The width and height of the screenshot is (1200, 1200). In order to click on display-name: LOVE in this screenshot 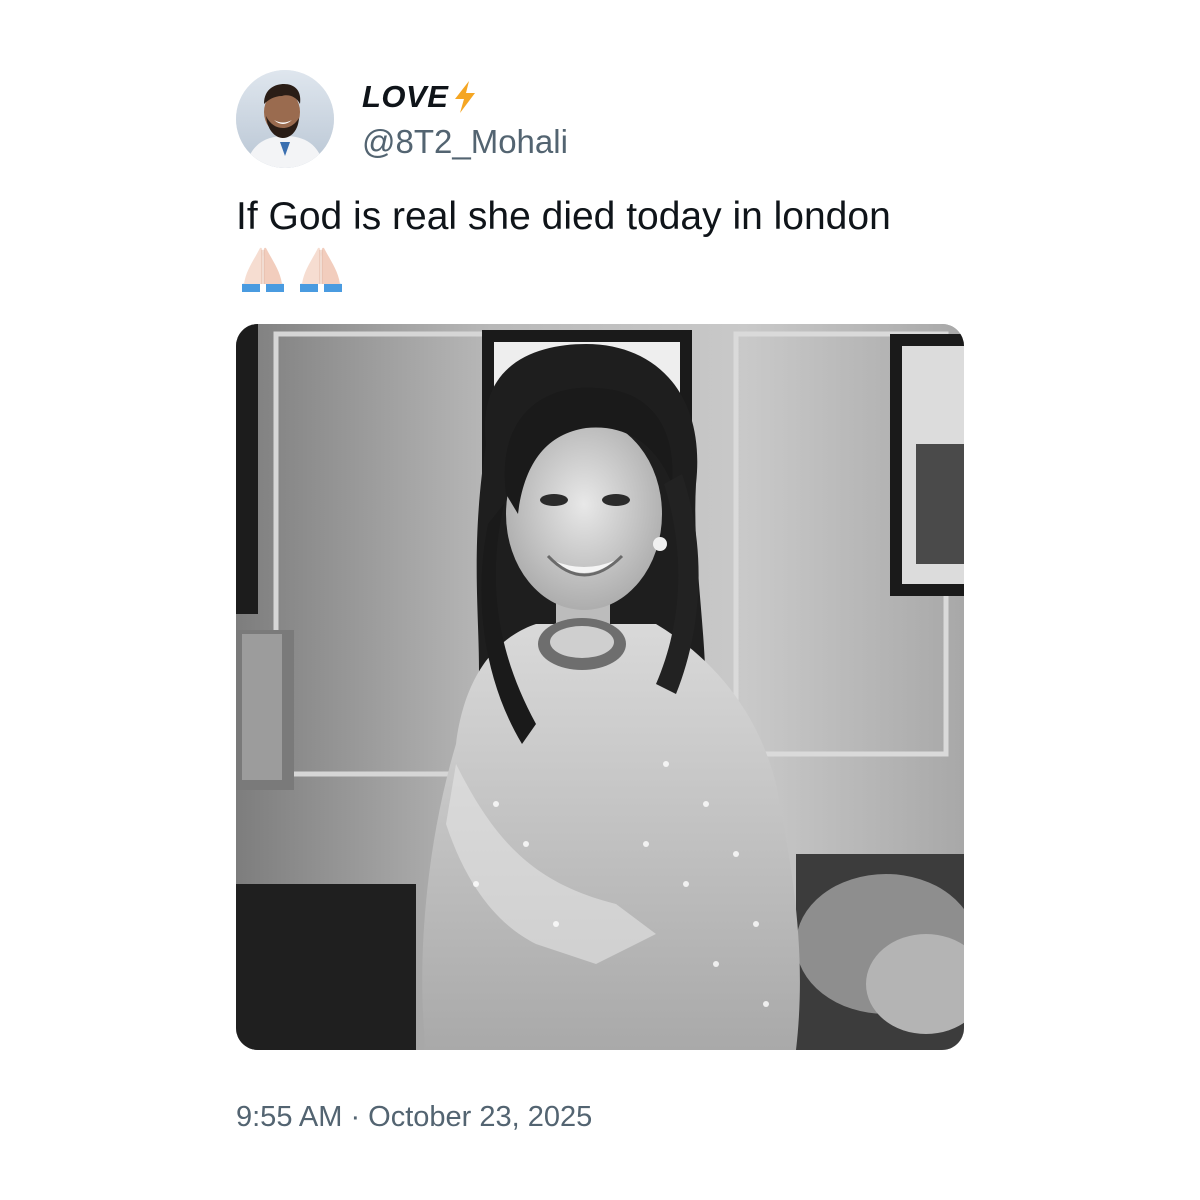, I will do `click(405, 97)`.